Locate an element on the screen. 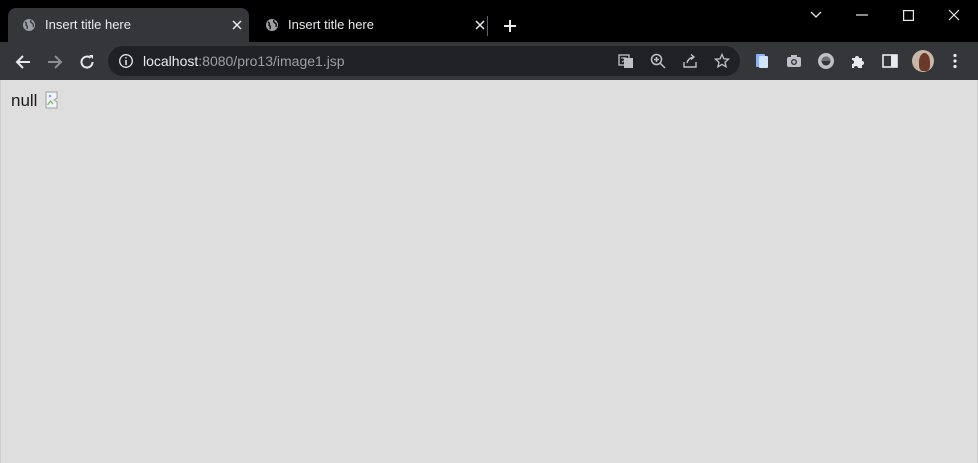 This screenshot has width=978, height=463. forward-arrow-icon is located at coordinates (55, 62).